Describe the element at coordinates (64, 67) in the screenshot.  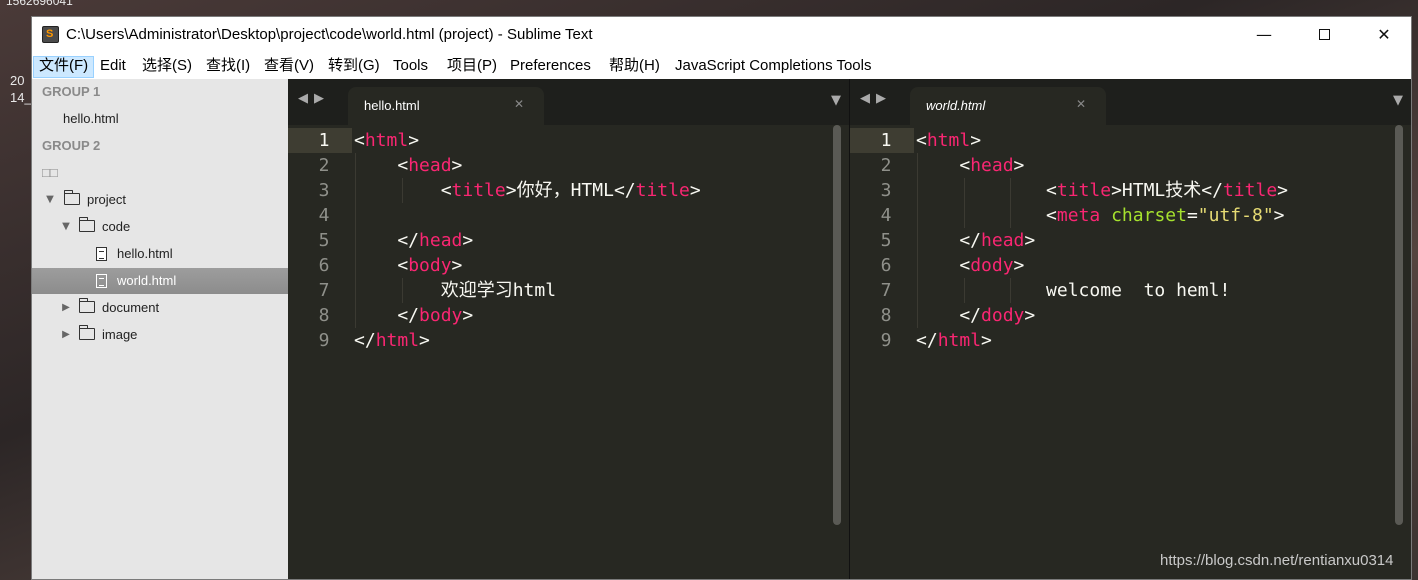
I see `menu-file: 文件(F)` at that location.